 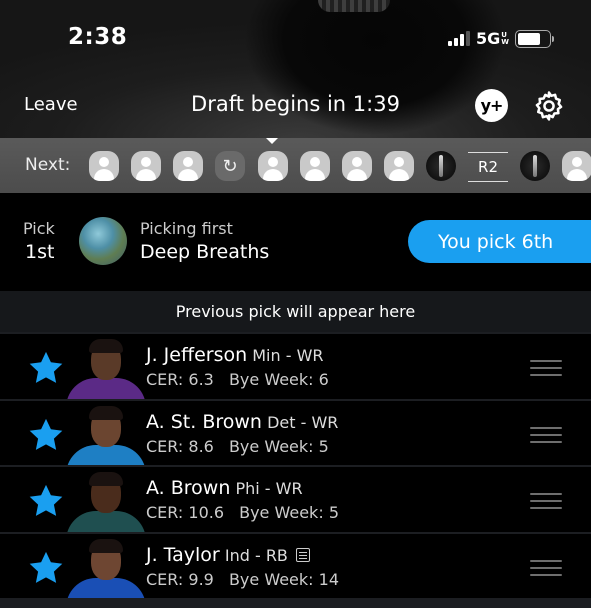 What do you see at coordinates (295, 499) in the screenshot?
I see `player-row: A. Brown Phi - WR CER: 10.6 Bye Week: 5` at bounding box center [295, 499].